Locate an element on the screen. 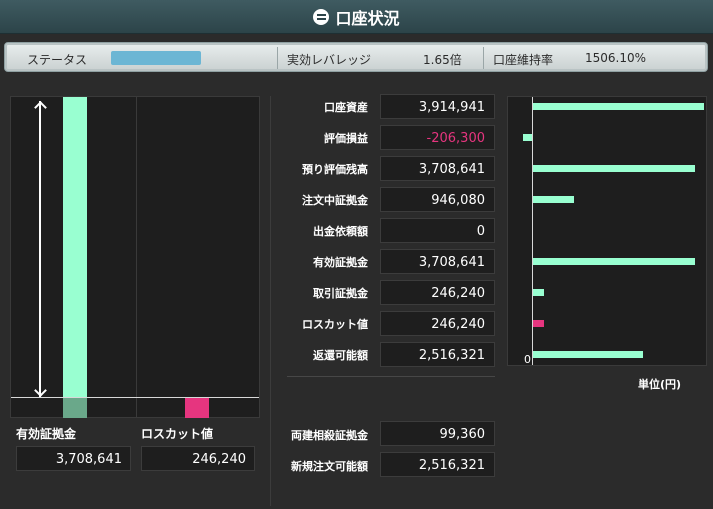  double-arrow-icon is located at coordinates (40, 249).